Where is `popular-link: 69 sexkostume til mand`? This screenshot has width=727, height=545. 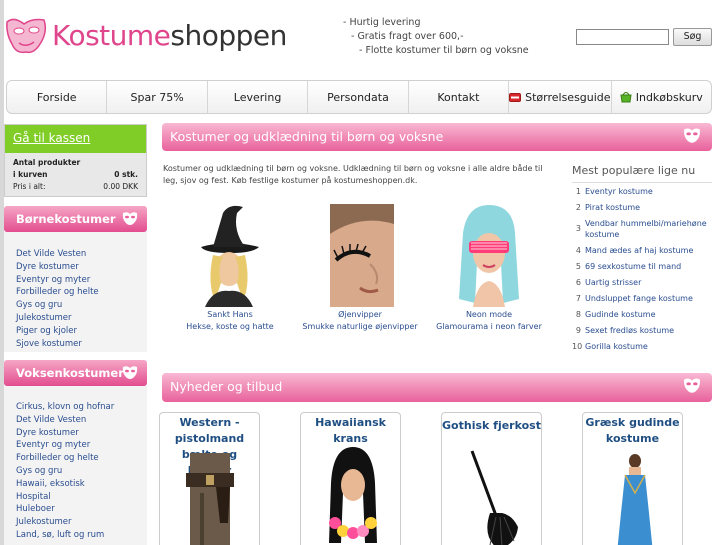
popular-link: 69 sexkostume til mand is located at coordinates (633, 266).